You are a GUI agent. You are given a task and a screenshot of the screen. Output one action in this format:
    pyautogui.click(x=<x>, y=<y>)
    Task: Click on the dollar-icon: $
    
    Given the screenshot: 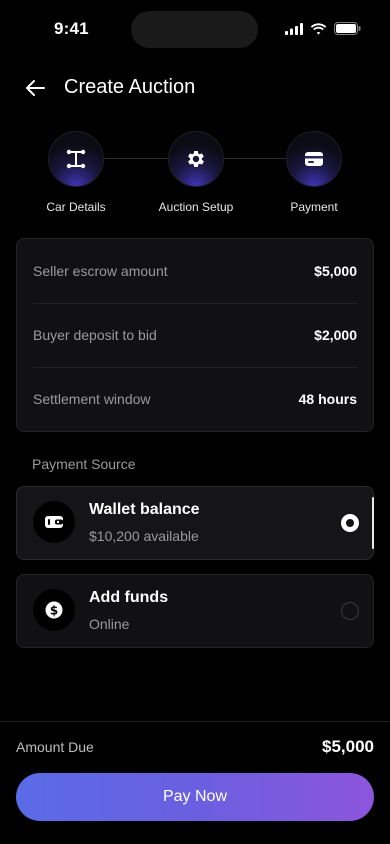 What is the action you would take?
    pyautogui.click(x=54, y=610)
    